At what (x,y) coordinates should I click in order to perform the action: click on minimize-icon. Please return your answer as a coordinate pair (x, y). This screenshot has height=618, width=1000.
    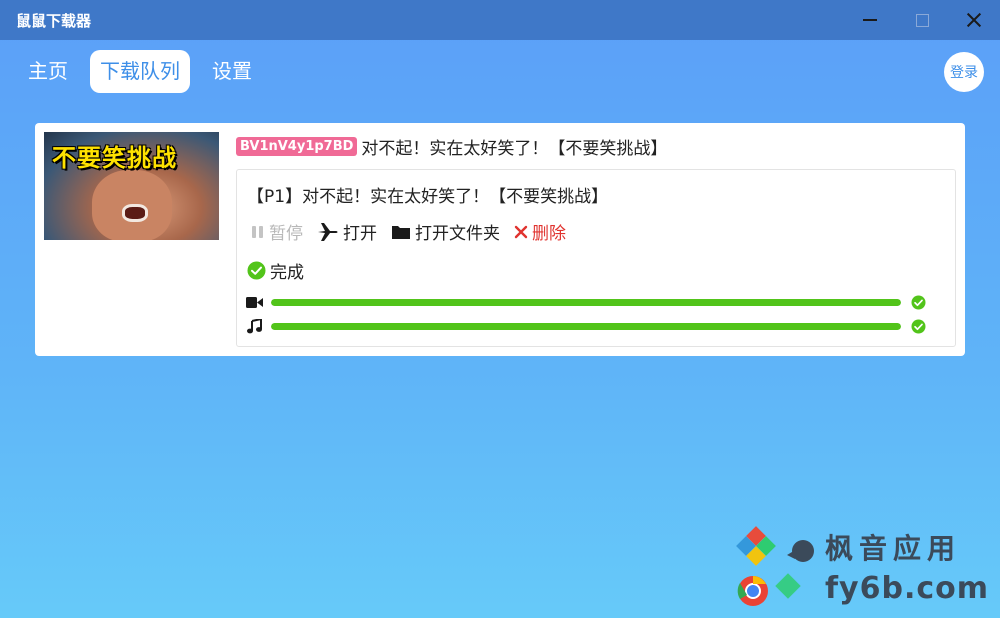
    Looking at the image, I should click on (870, 20).